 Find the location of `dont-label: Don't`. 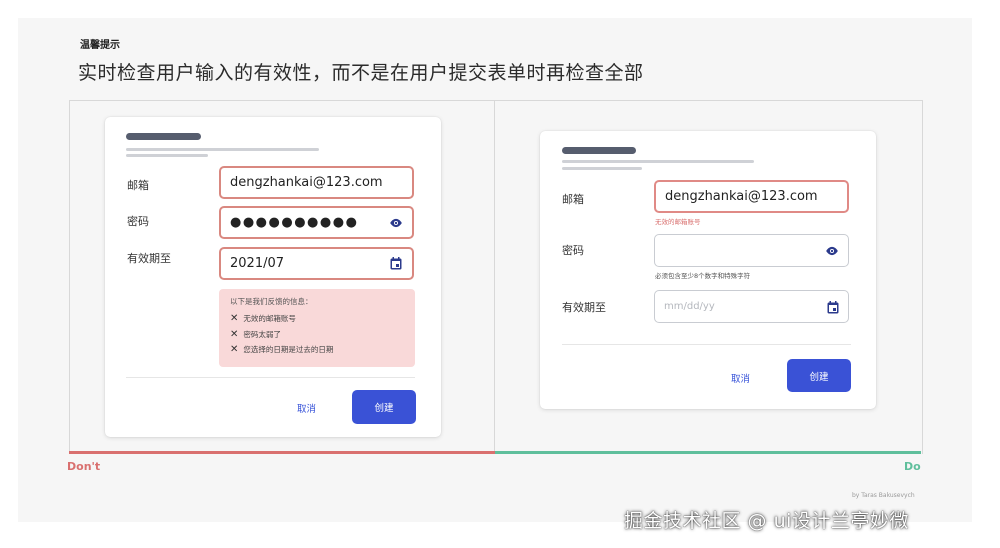

dont-label: Don't is located at coordinates (84, 466).